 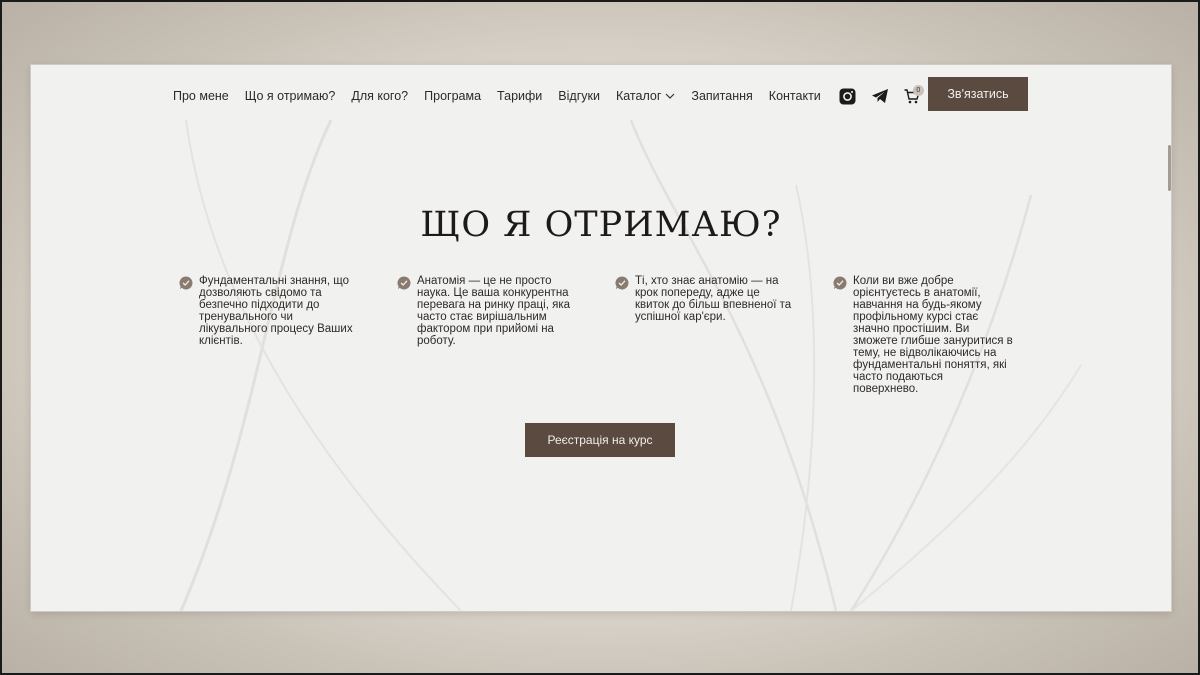 I want to click on feature-line: навчання на будь-якому, so click(x=917, y=305).